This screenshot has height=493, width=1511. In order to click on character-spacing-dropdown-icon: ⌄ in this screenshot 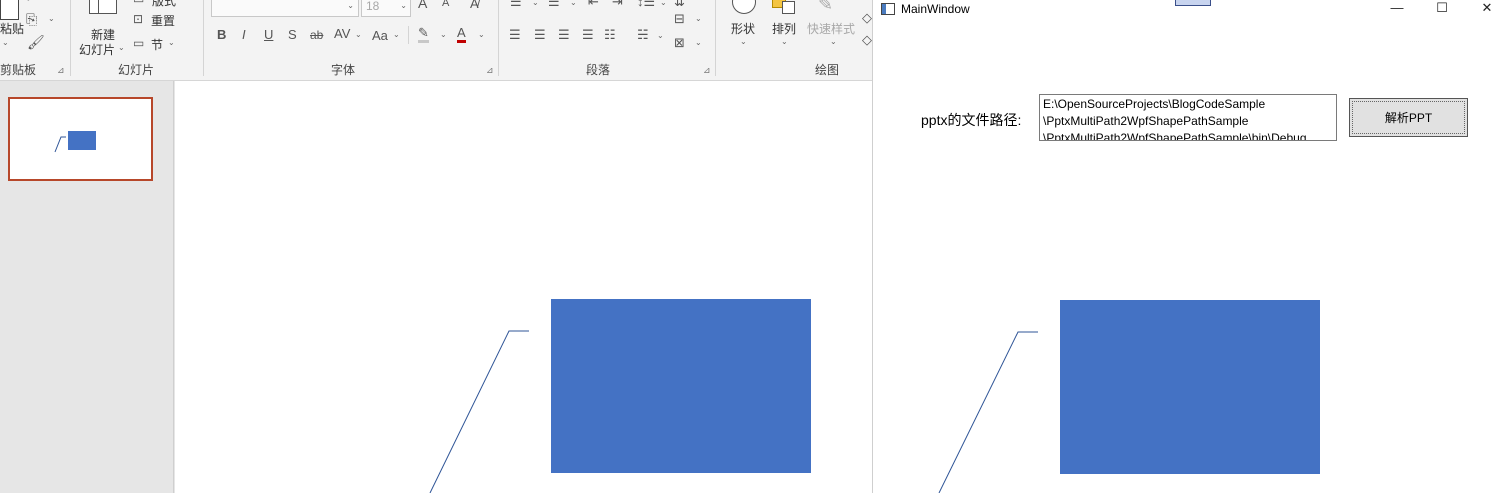, I will do `click(358, 34)`.